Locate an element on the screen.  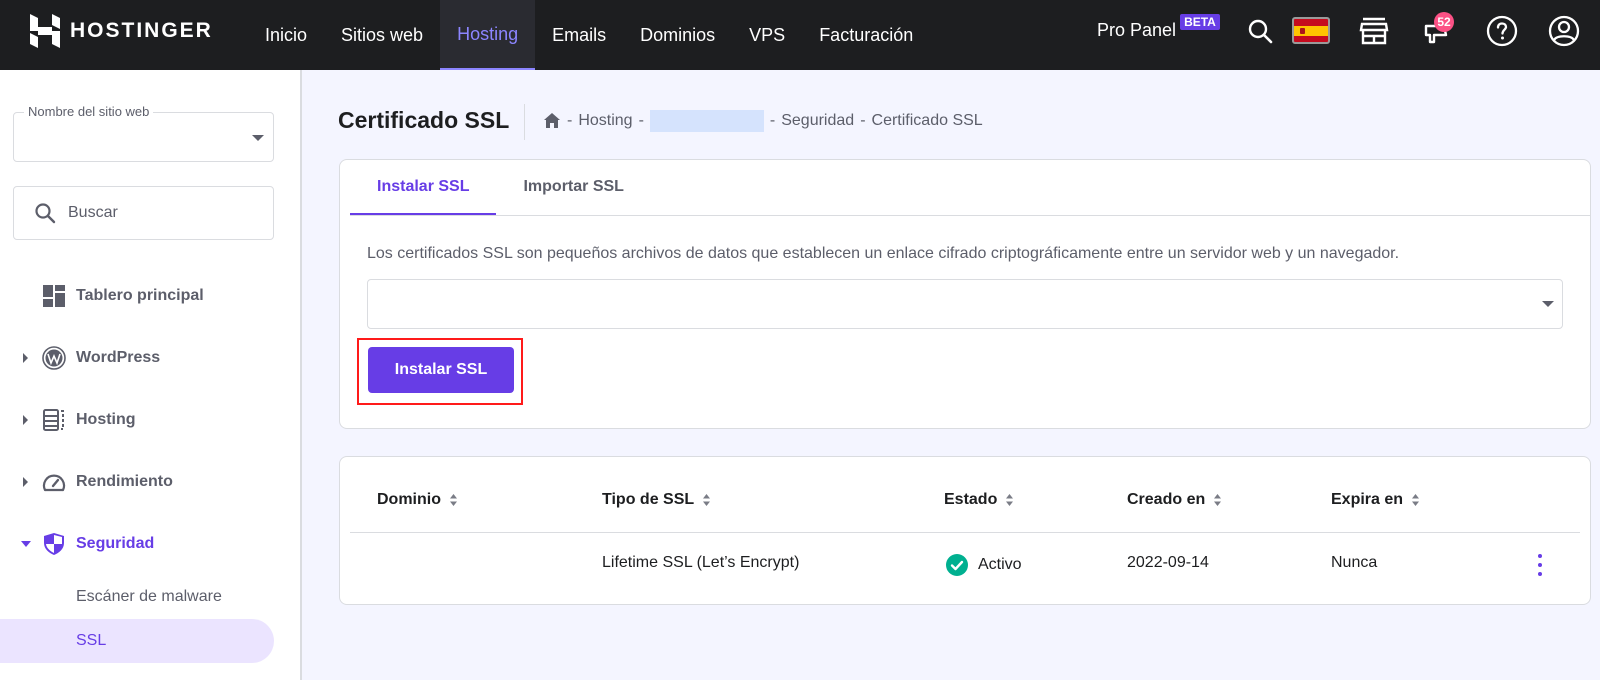
notifications-count-badge: 52 is located at coordinates (1444, 22).